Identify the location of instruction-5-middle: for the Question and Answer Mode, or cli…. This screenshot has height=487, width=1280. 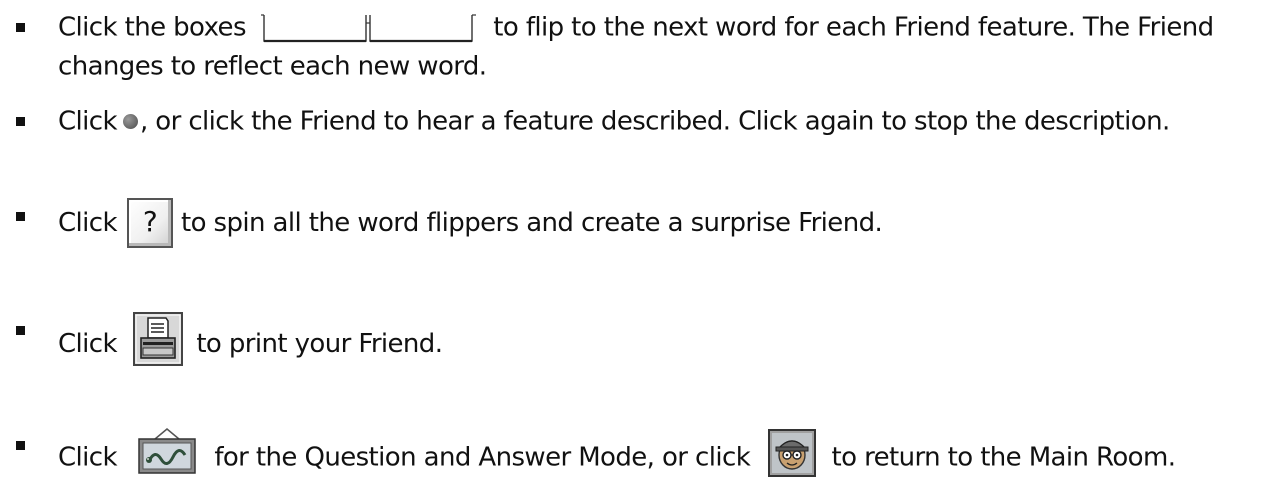
(482, 457).